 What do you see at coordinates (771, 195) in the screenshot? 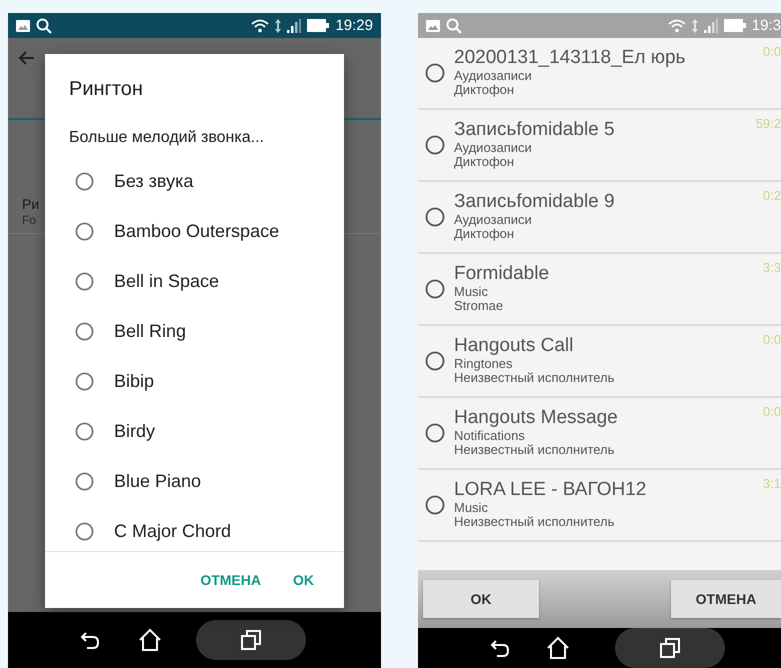
I see `track-duration: 0:2` at bounding box center [771, 195].